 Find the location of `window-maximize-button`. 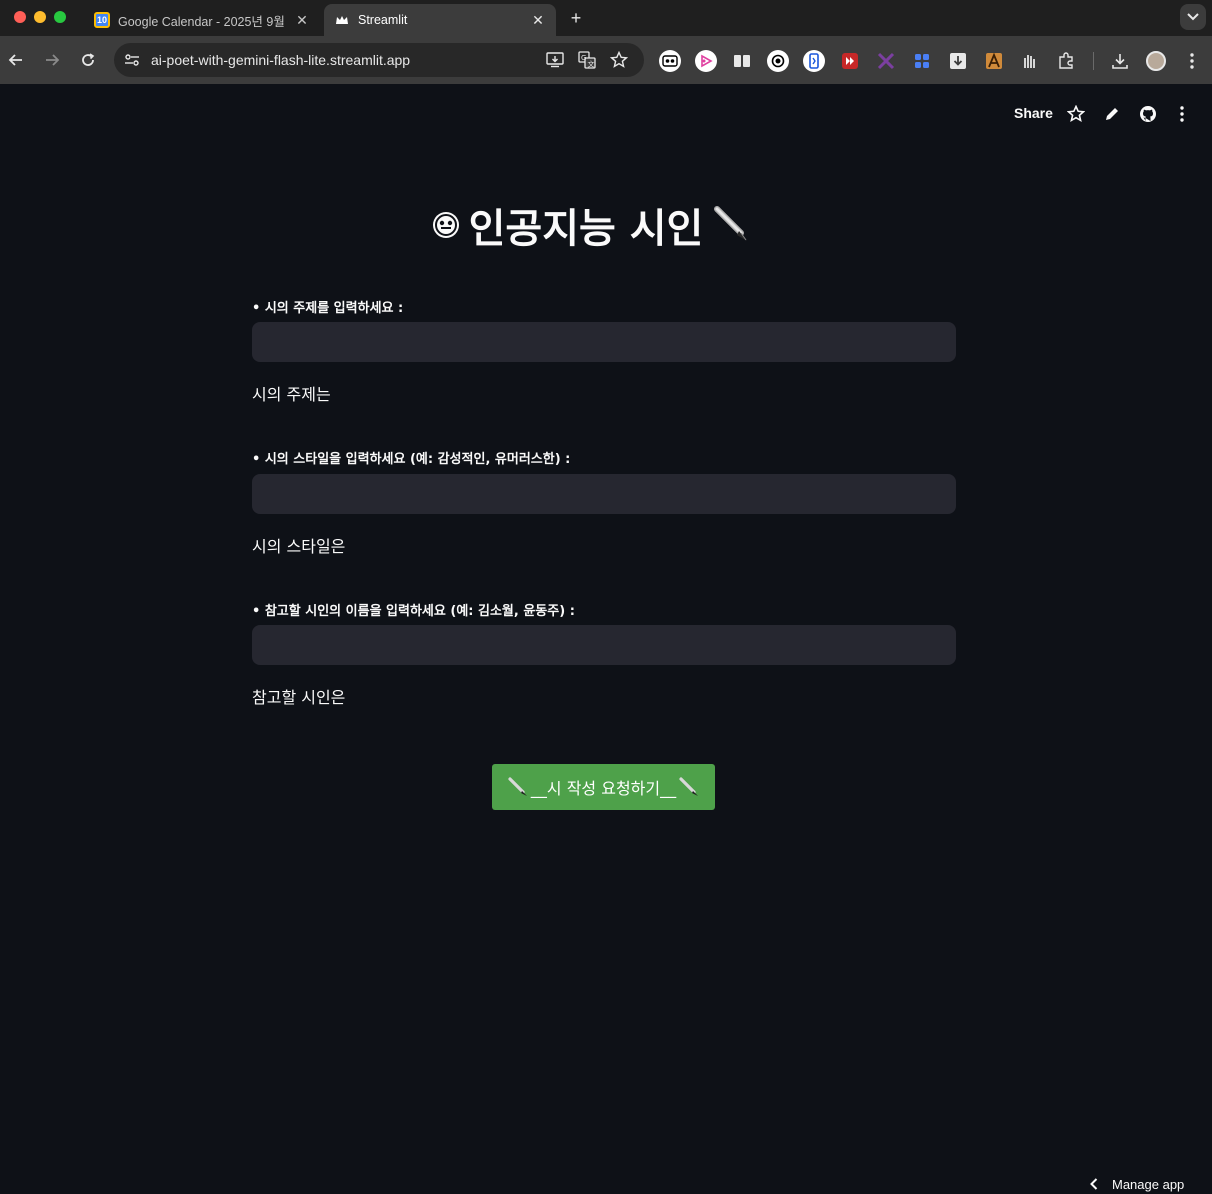

window-maximize-button is located at coordinates (60, 17).